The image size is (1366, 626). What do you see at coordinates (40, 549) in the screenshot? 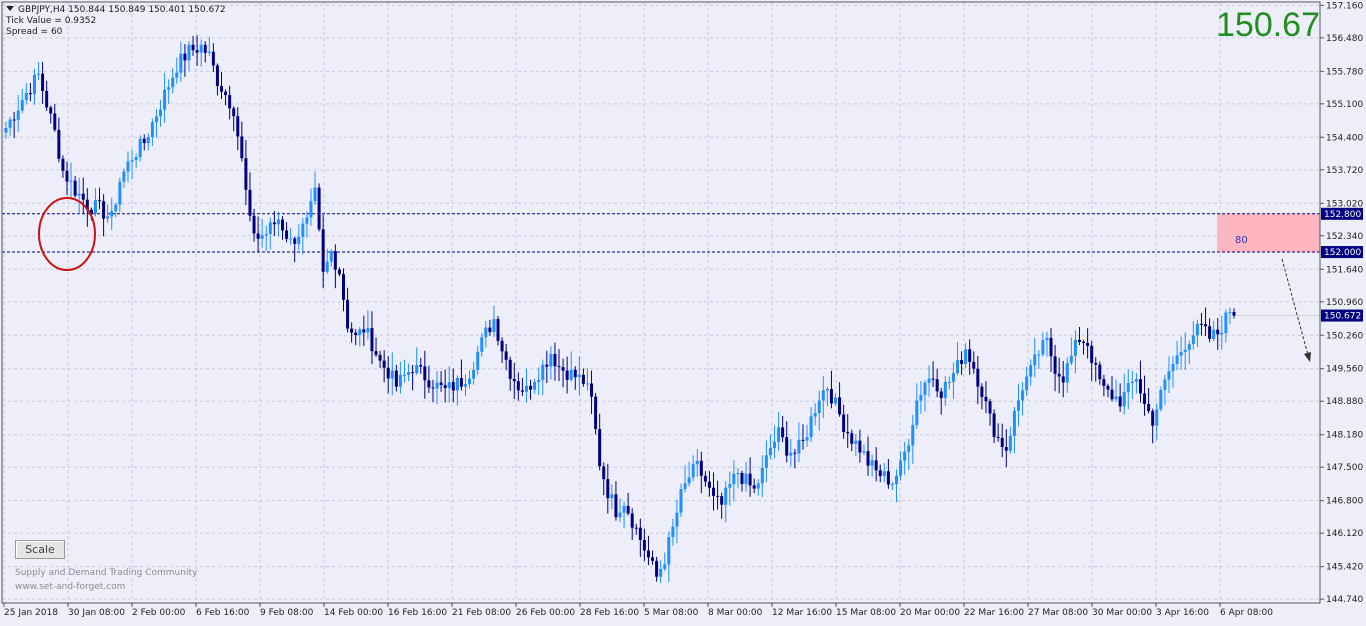
I see `scale-button: Scale` at bounding box center [40, 549].